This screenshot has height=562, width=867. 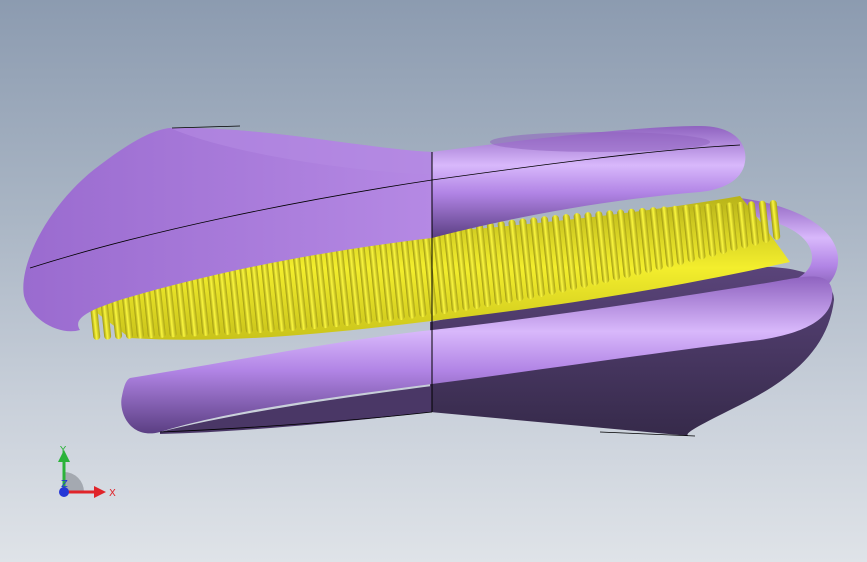 What do you see at coordinates (63, 450) in the screenshot?
I see `y-axis-label: Y` at bounding box center [63, 450].